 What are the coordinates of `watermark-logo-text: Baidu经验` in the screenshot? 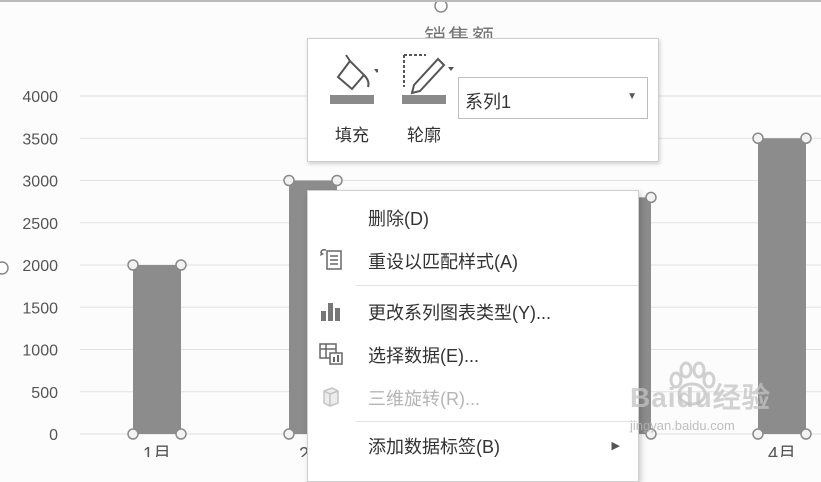 It's located at (700, 397).